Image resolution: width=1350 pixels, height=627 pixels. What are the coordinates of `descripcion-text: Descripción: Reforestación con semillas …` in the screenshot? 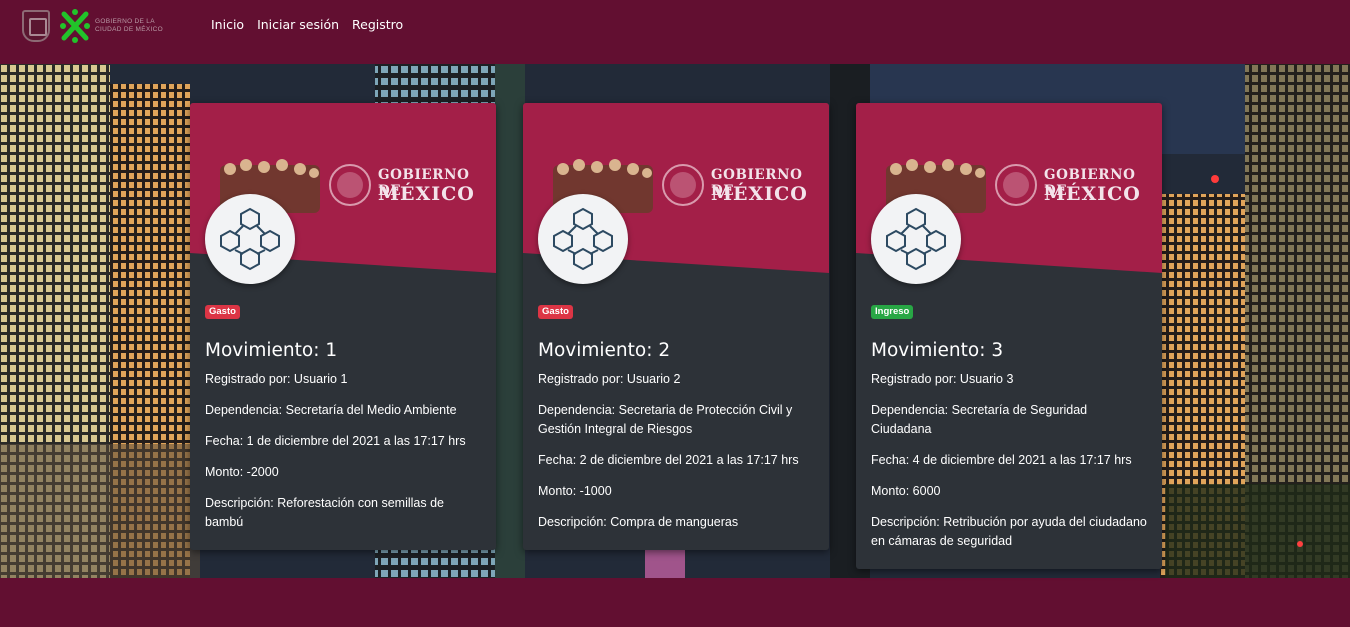 It's located at (324, 512).